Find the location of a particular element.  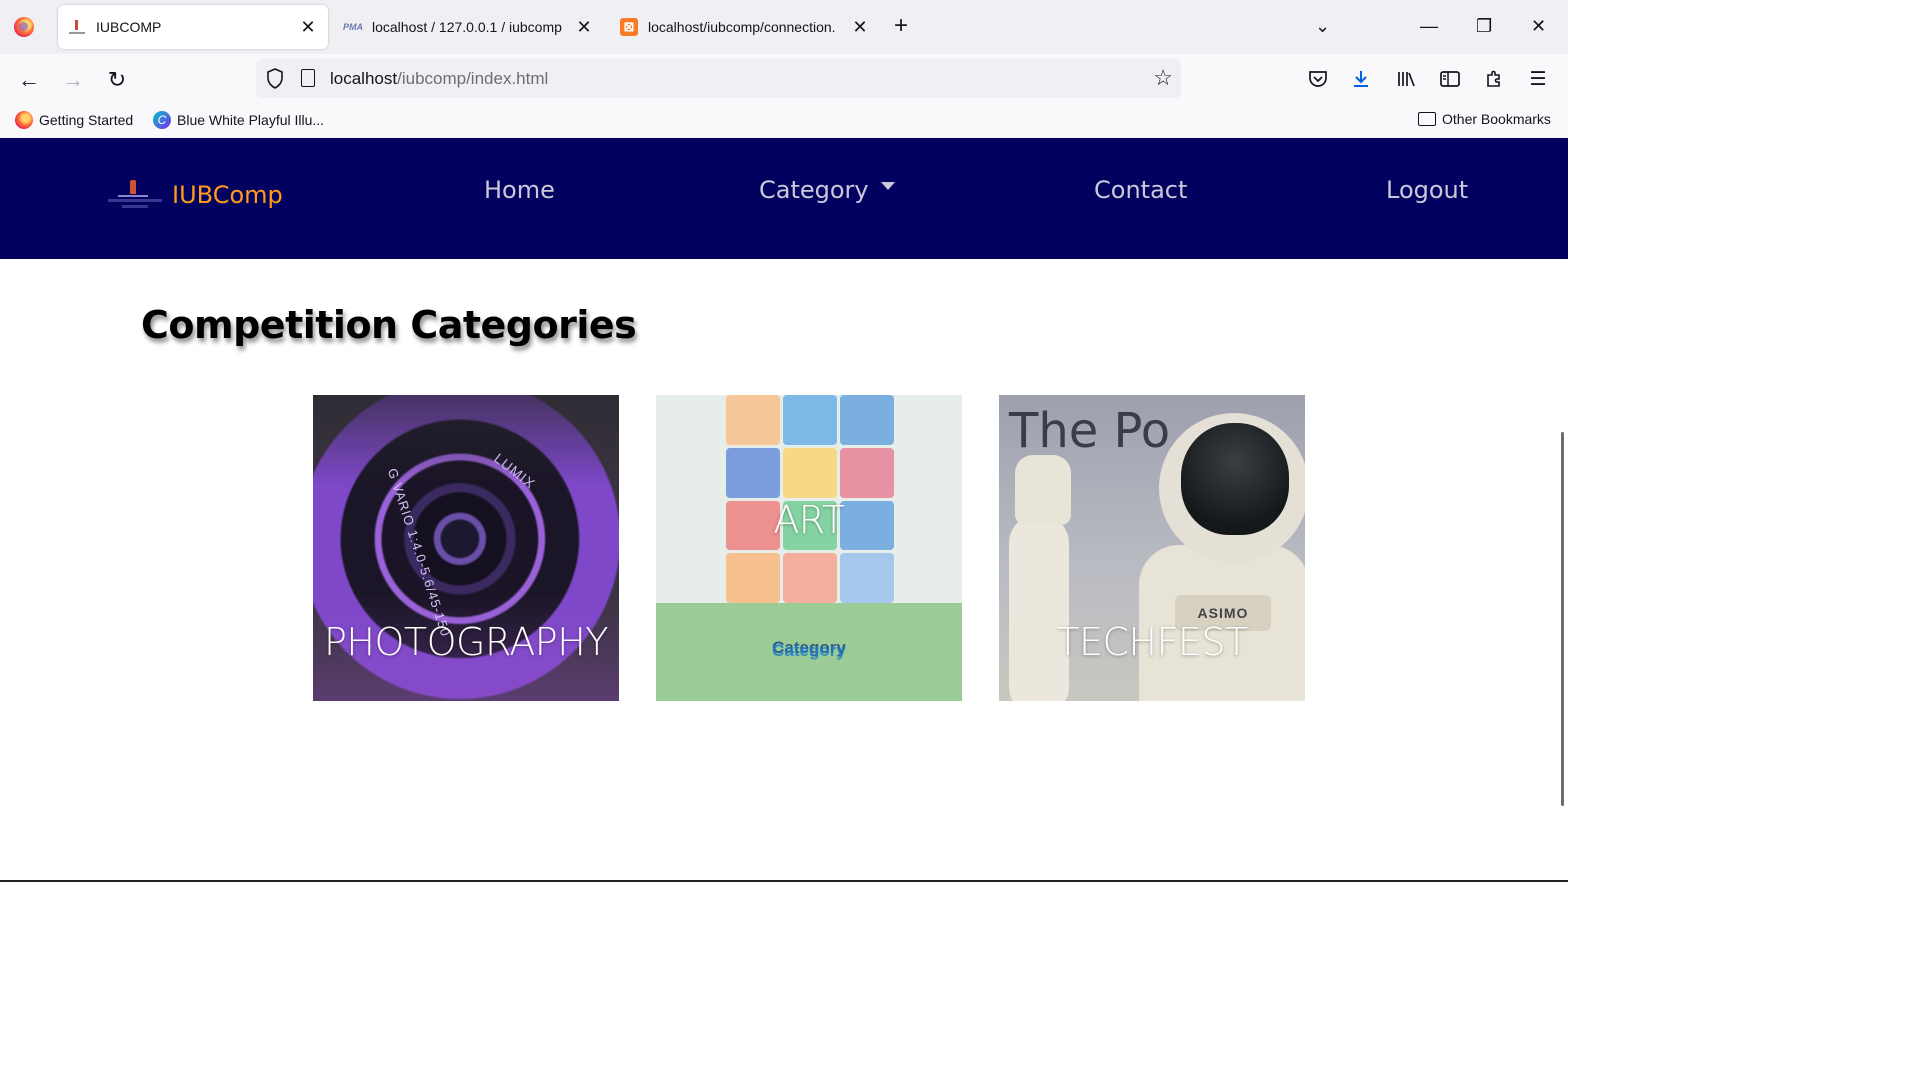

card-overlay-label: Category is located at coordinates (809, 651).